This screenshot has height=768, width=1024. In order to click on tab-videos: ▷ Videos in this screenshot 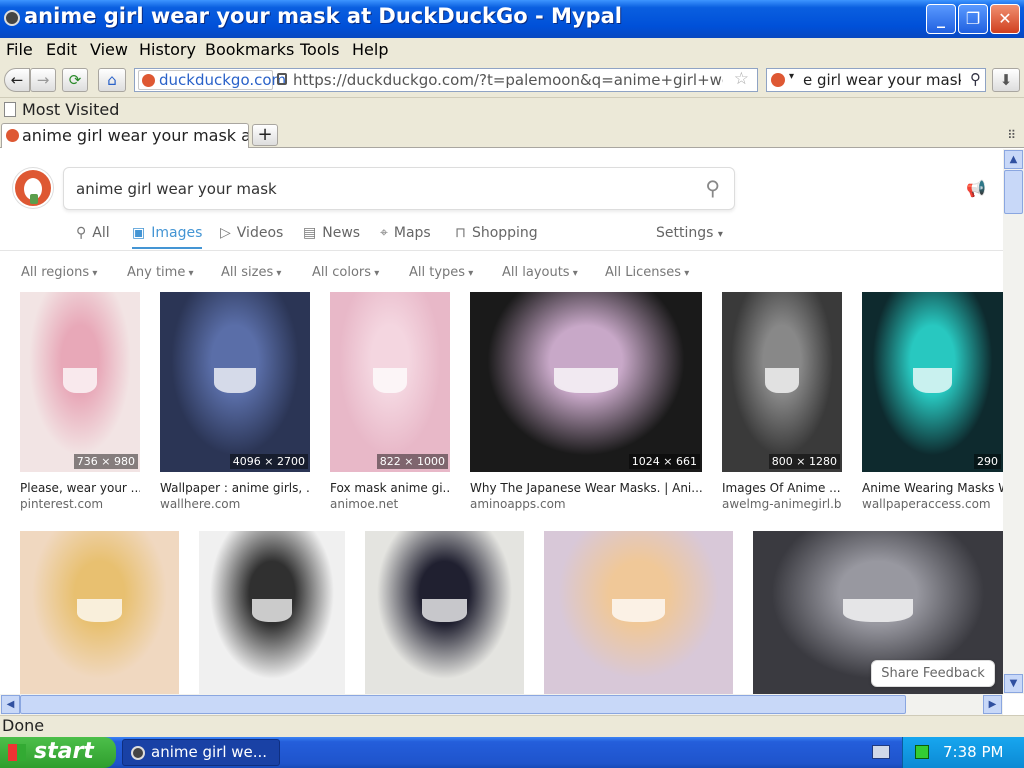, I will do `click(251, 233)`.